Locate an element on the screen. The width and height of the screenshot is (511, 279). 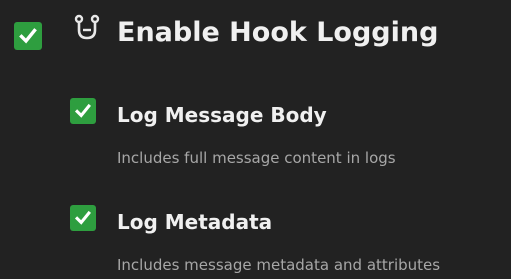
log-message-body-label: Log Message Body is located at coordinates (222, 115).